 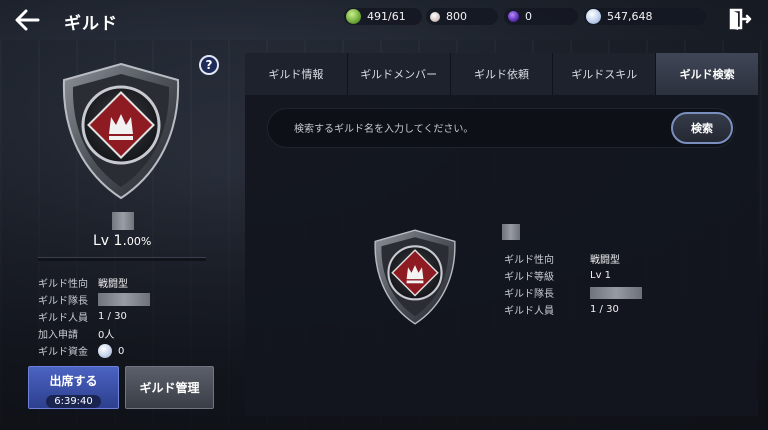 What do you see at coordinates (474, 129) in the screenshot?
I see `guild-search-input` at bounding box center [474, 129].